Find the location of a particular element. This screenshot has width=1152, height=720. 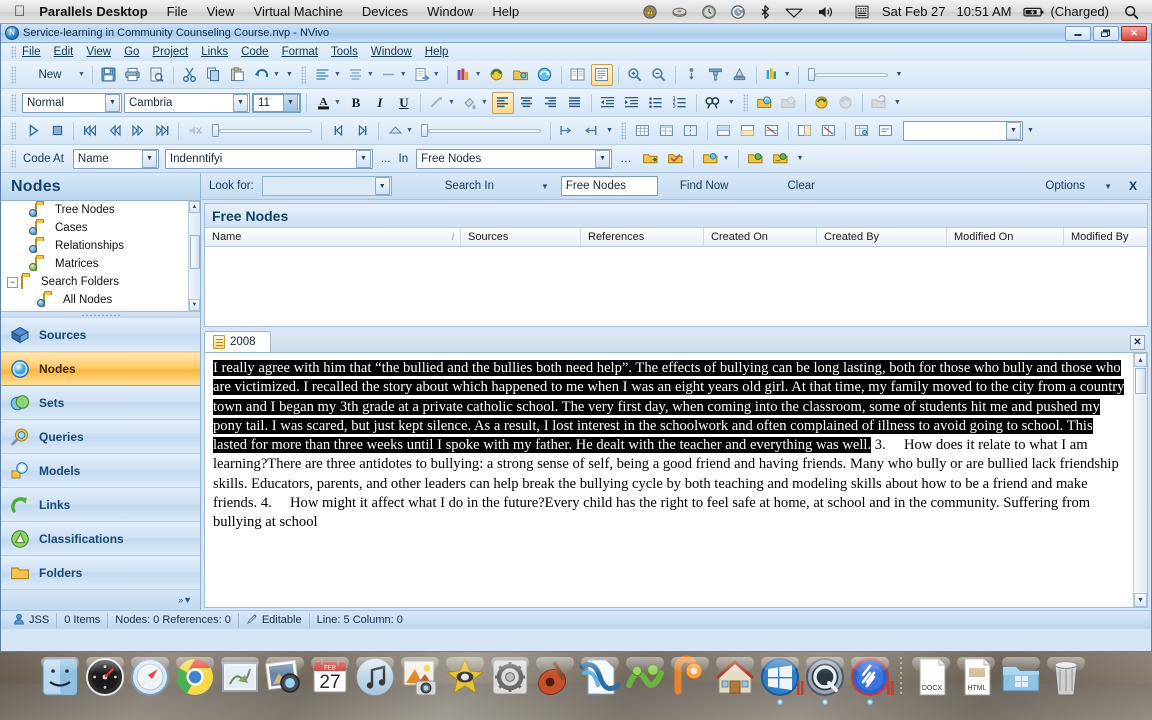

format-overflow-icon: ▼ is located at coordinates (731, 103).